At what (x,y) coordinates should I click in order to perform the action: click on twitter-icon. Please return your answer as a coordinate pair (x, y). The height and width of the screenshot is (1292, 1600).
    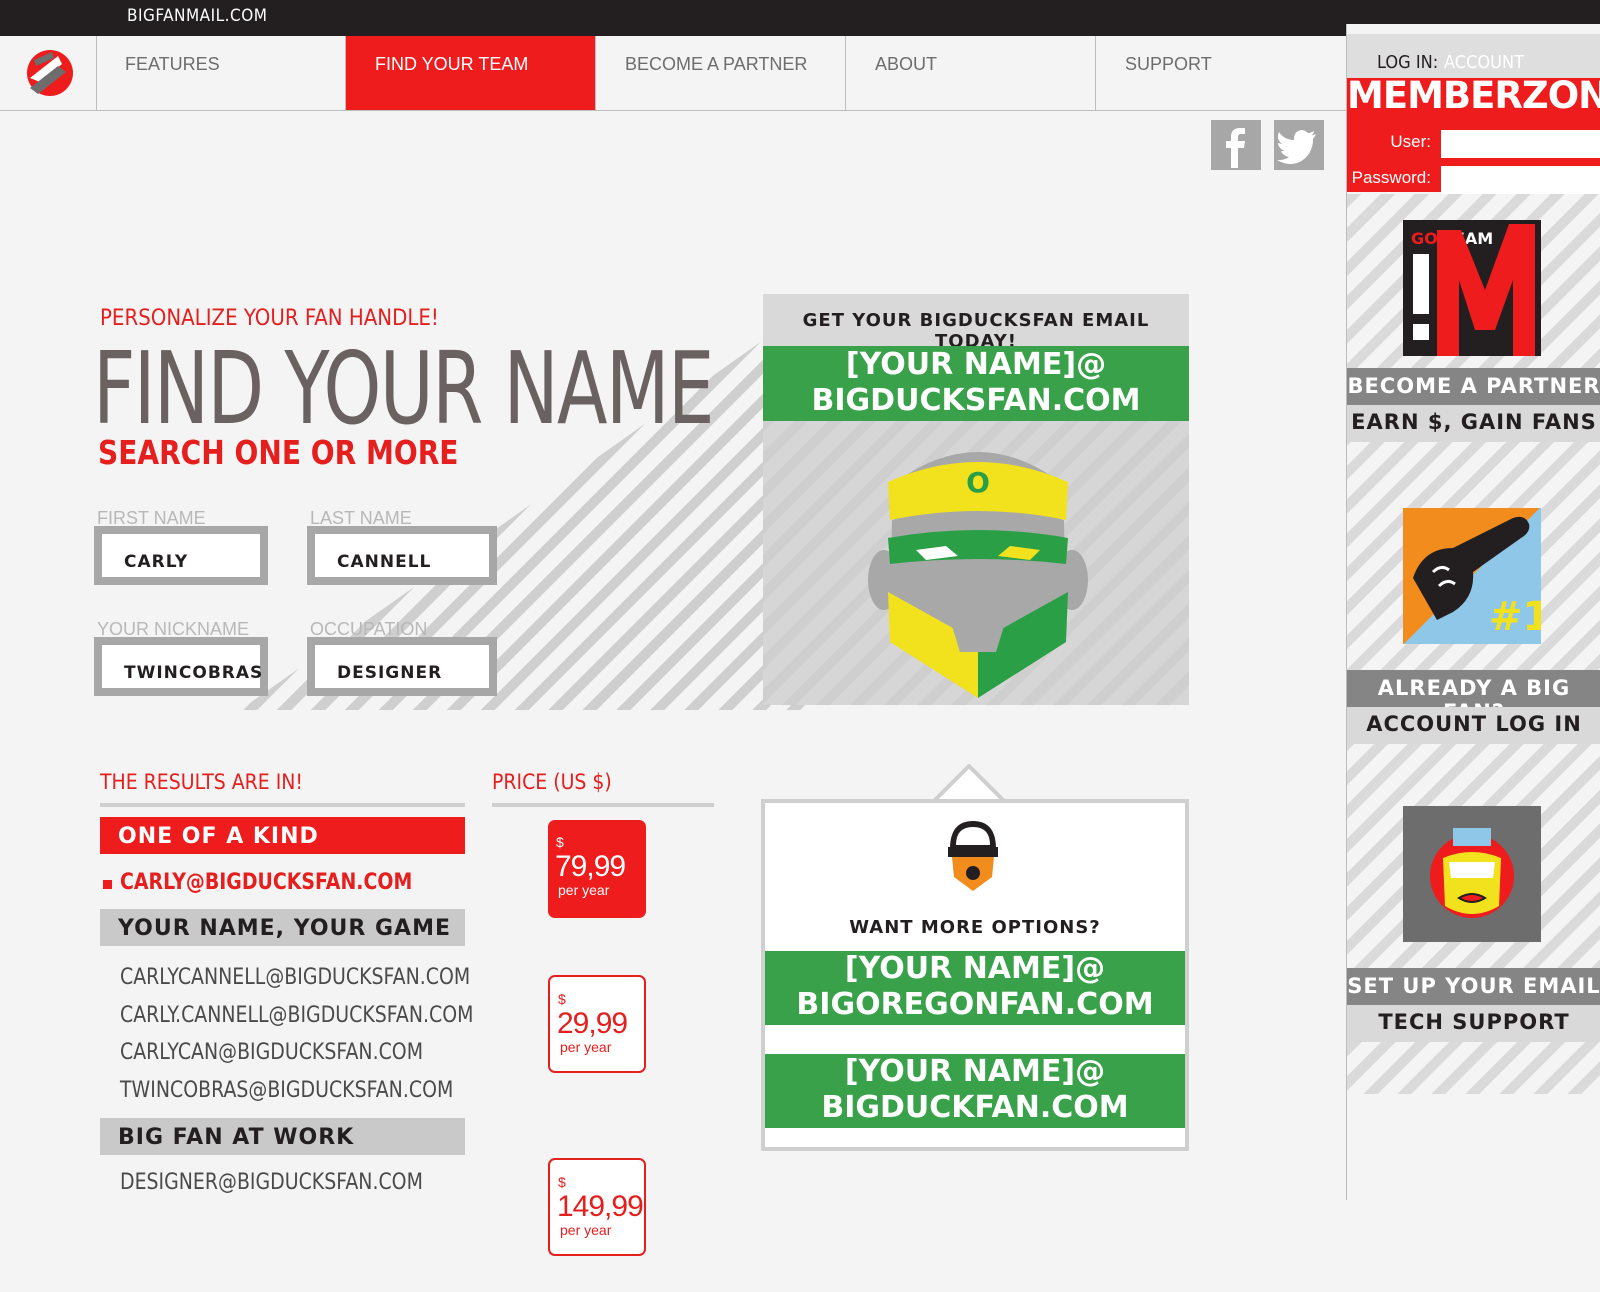
    Looking at the image, I should click on (1296, 147).